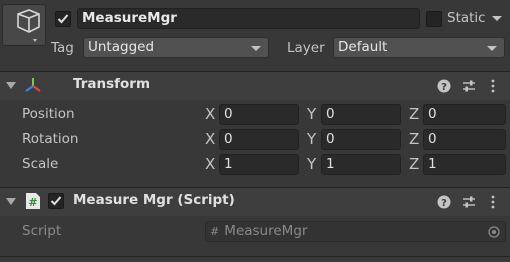 The height and width of the screenshot is (262, 510). I want to click on csharp-script-small-icon: #, so click(215, 231).